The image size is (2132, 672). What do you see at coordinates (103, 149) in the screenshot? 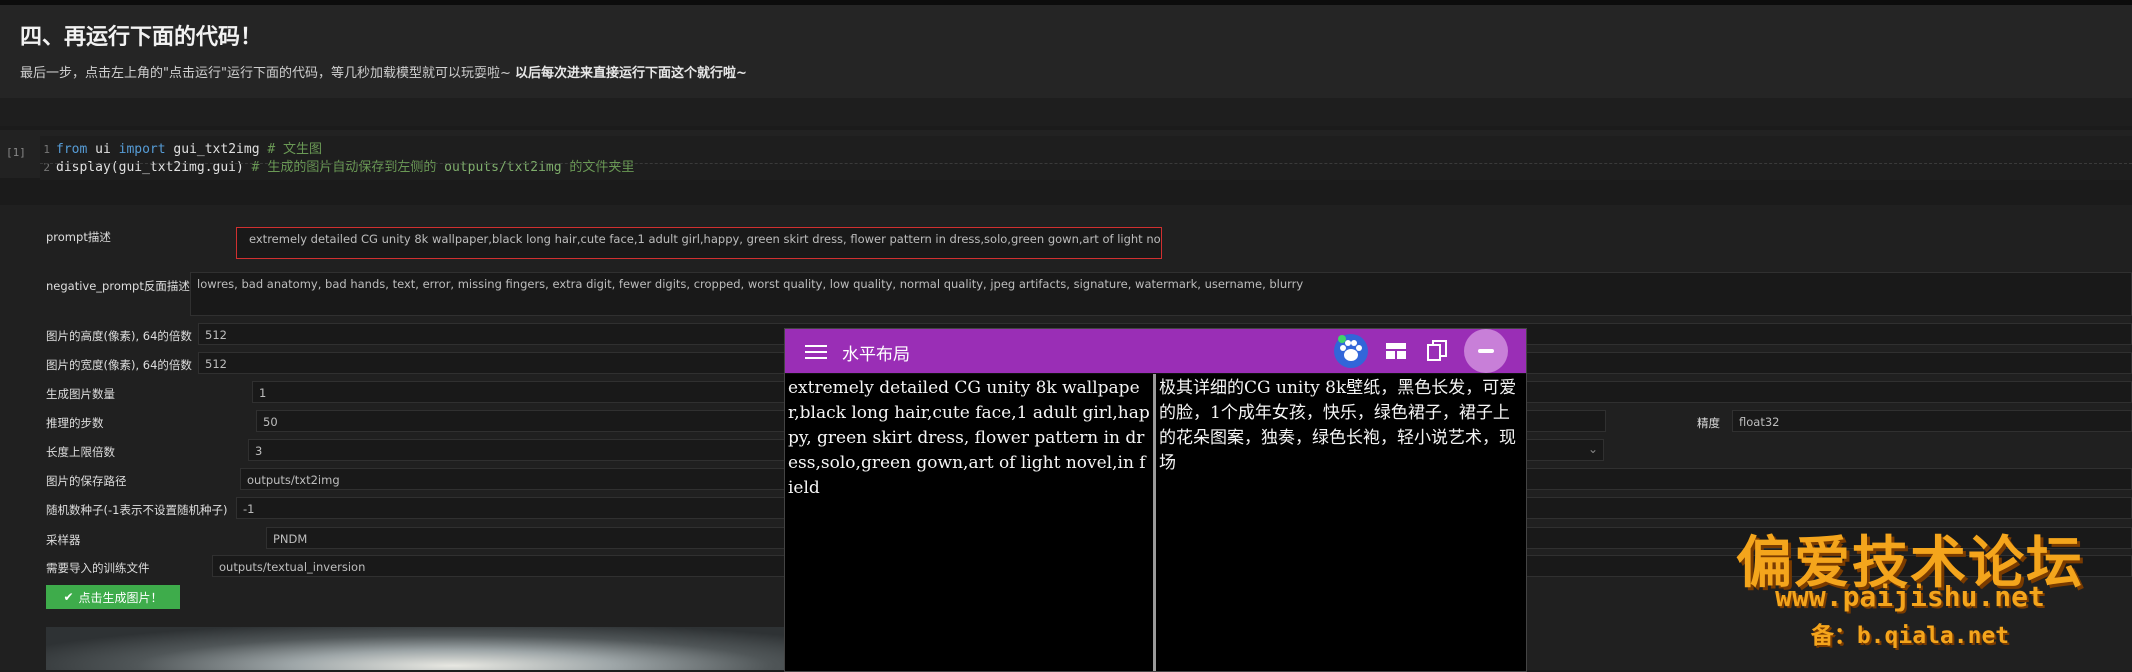
I see `module-name: ui` at bounding box center [103, 149].